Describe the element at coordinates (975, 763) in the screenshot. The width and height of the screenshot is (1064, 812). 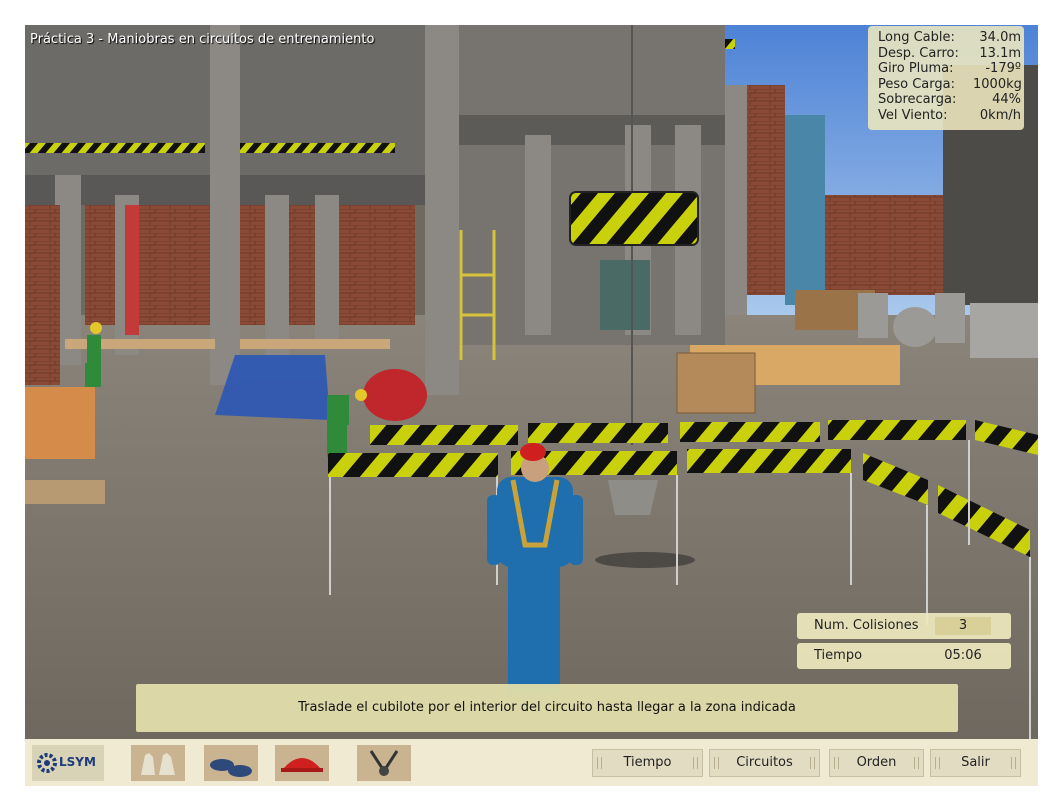
I see `salir-button: Salir` at that location.